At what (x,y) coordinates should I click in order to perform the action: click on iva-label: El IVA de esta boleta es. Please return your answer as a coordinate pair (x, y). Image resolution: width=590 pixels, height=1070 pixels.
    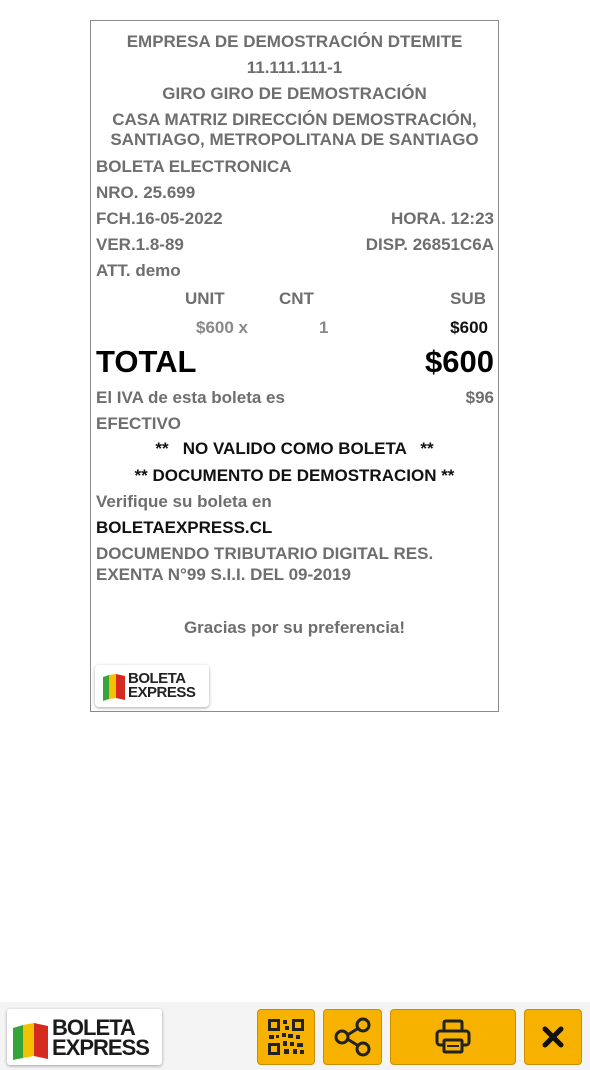
    Looking at the image, I should click on (190, 397).